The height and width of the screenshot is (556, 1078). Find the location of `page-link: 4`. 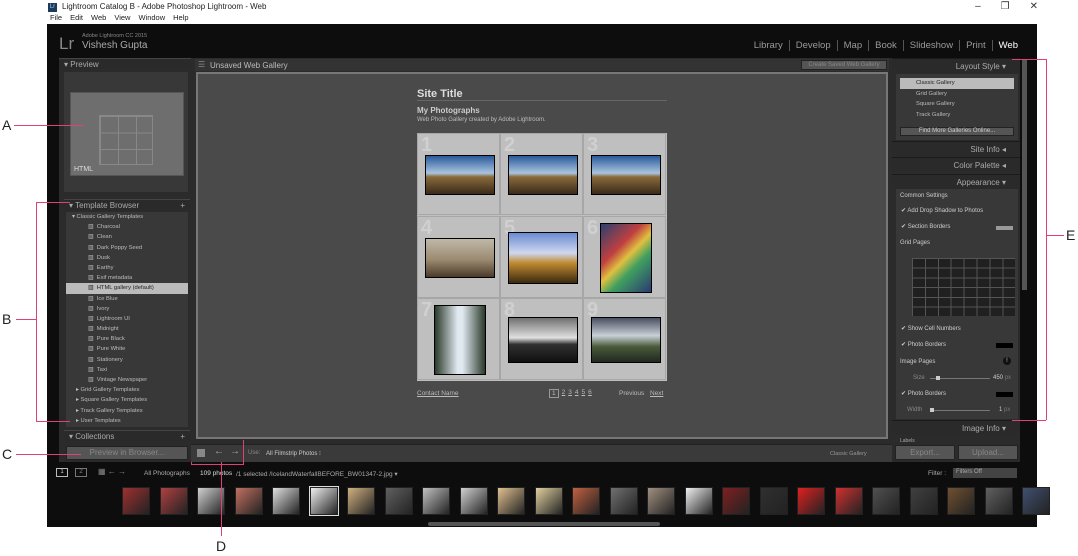

page-link: 4 is located at coordinates (577, 393).